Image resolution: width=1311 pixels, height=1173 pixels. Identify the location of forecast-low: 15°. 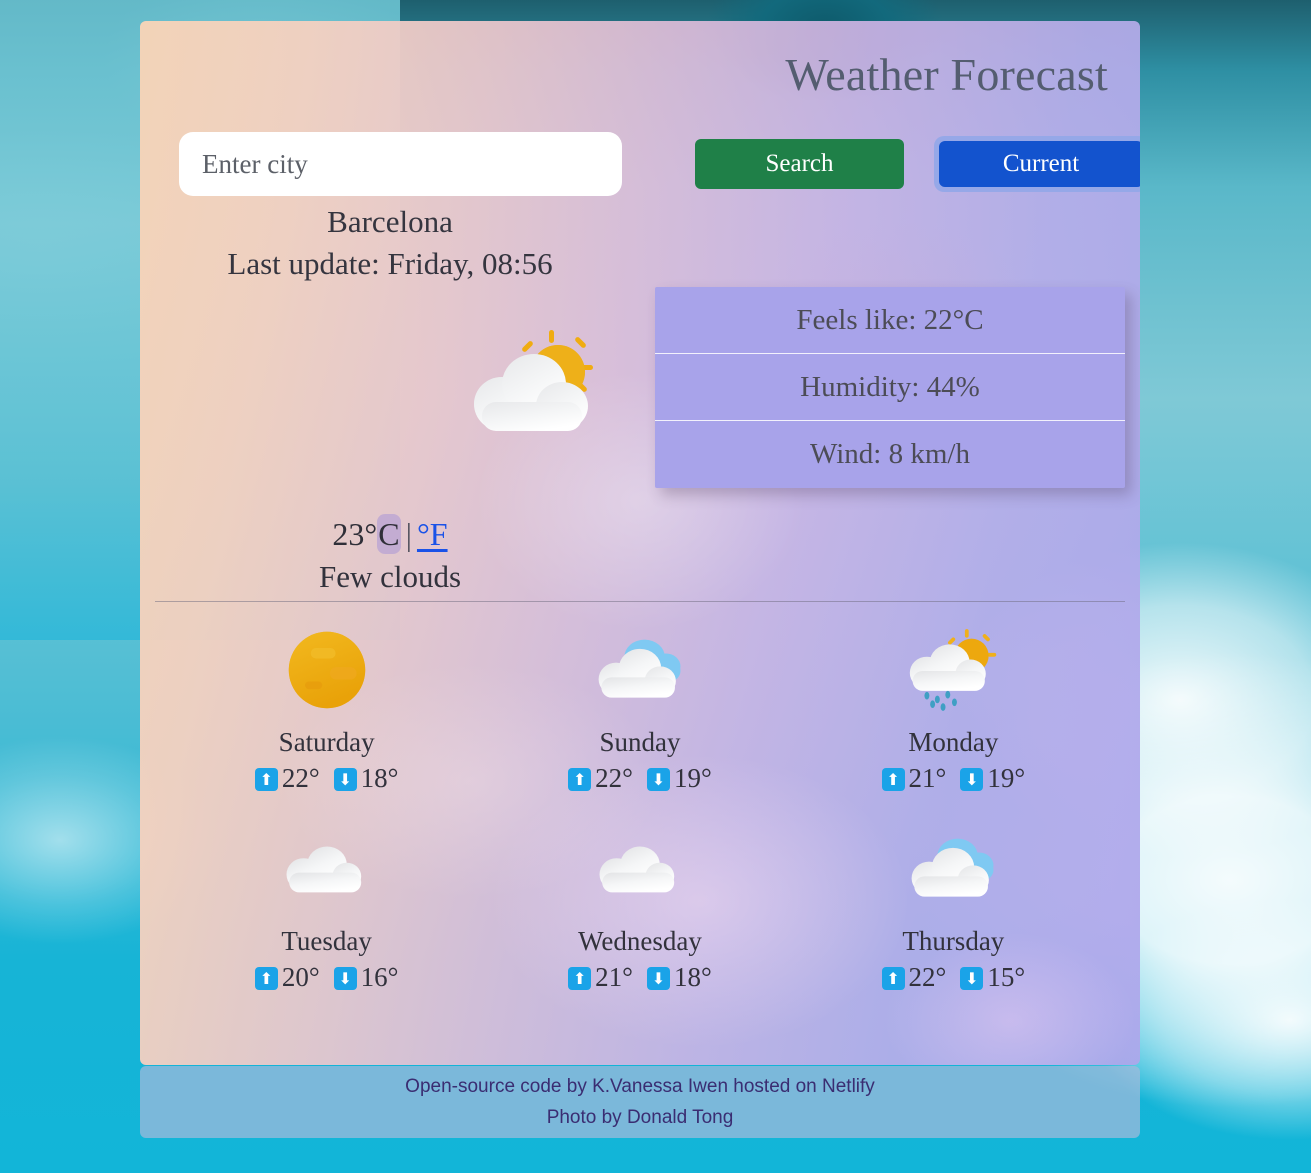
(1006, 977).